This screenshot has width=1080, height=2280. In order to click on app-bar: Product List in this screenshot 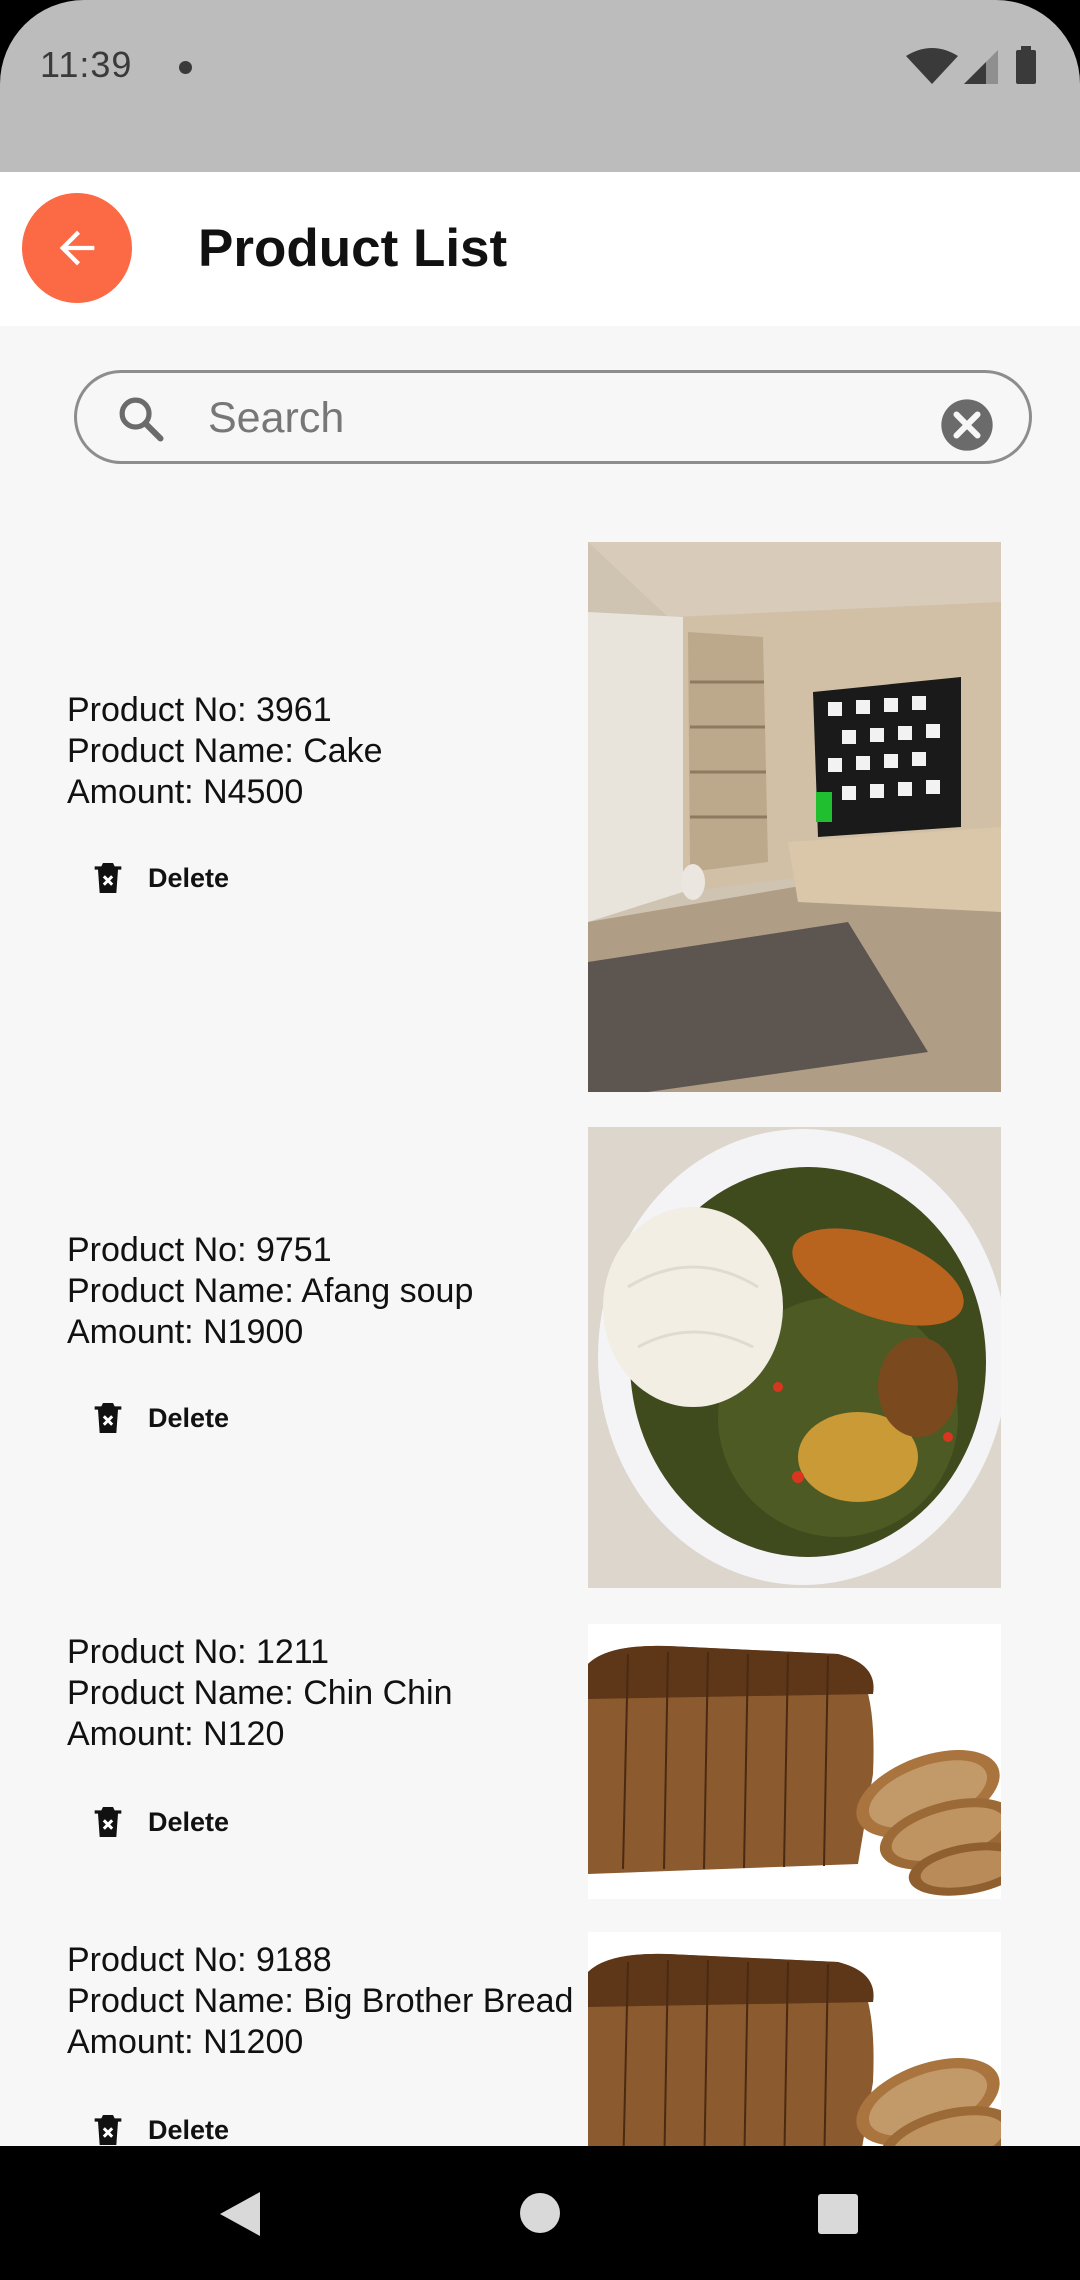, I will do `click(540, 249)`.